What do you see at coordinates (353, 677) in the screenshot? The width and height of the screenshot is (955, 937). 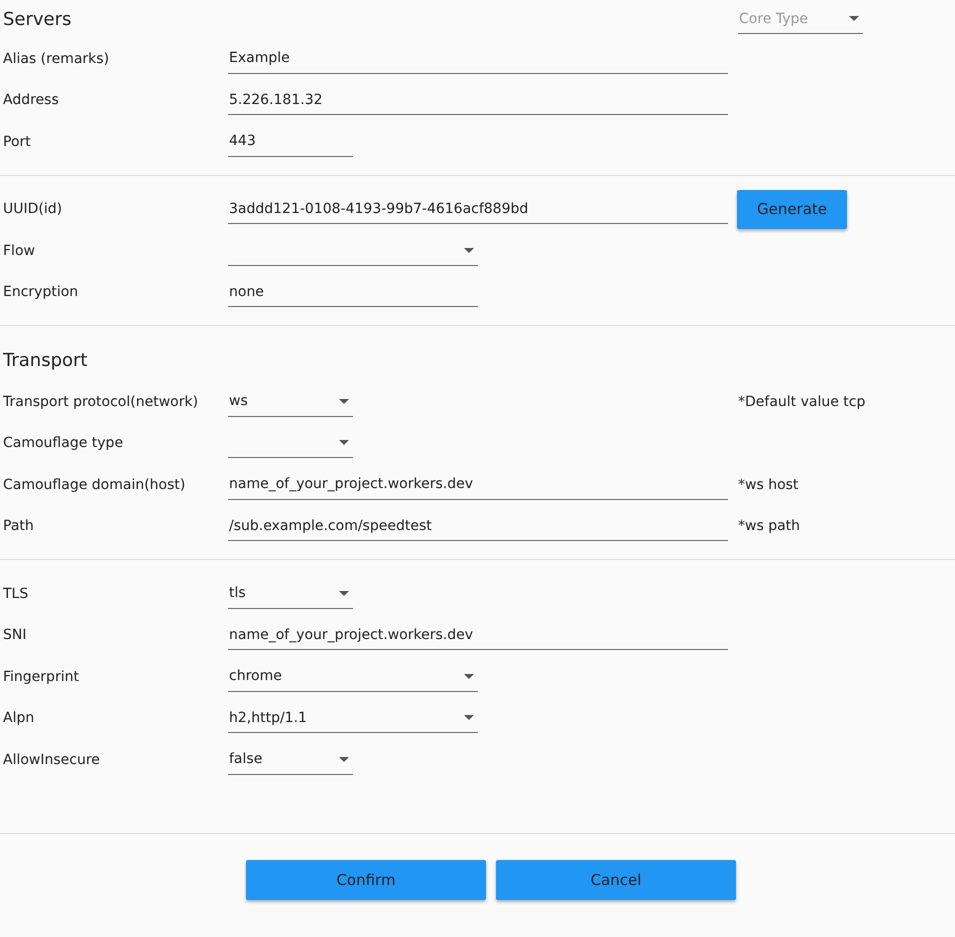 I see `dropdown: chrome` at bounding box center [353, 677].